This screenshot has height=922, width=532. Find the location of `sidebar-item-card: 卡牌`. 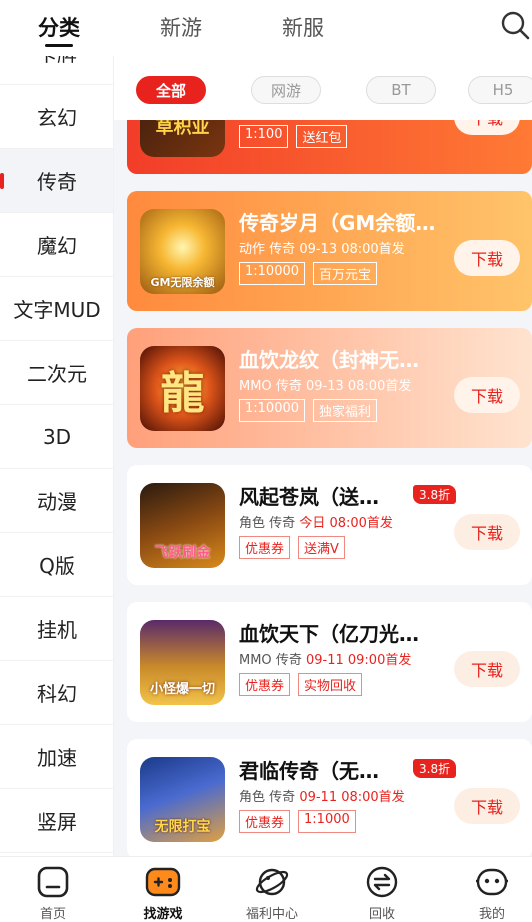

sidebar-item-card: 卡牌 is located at coordinates (56, 70).